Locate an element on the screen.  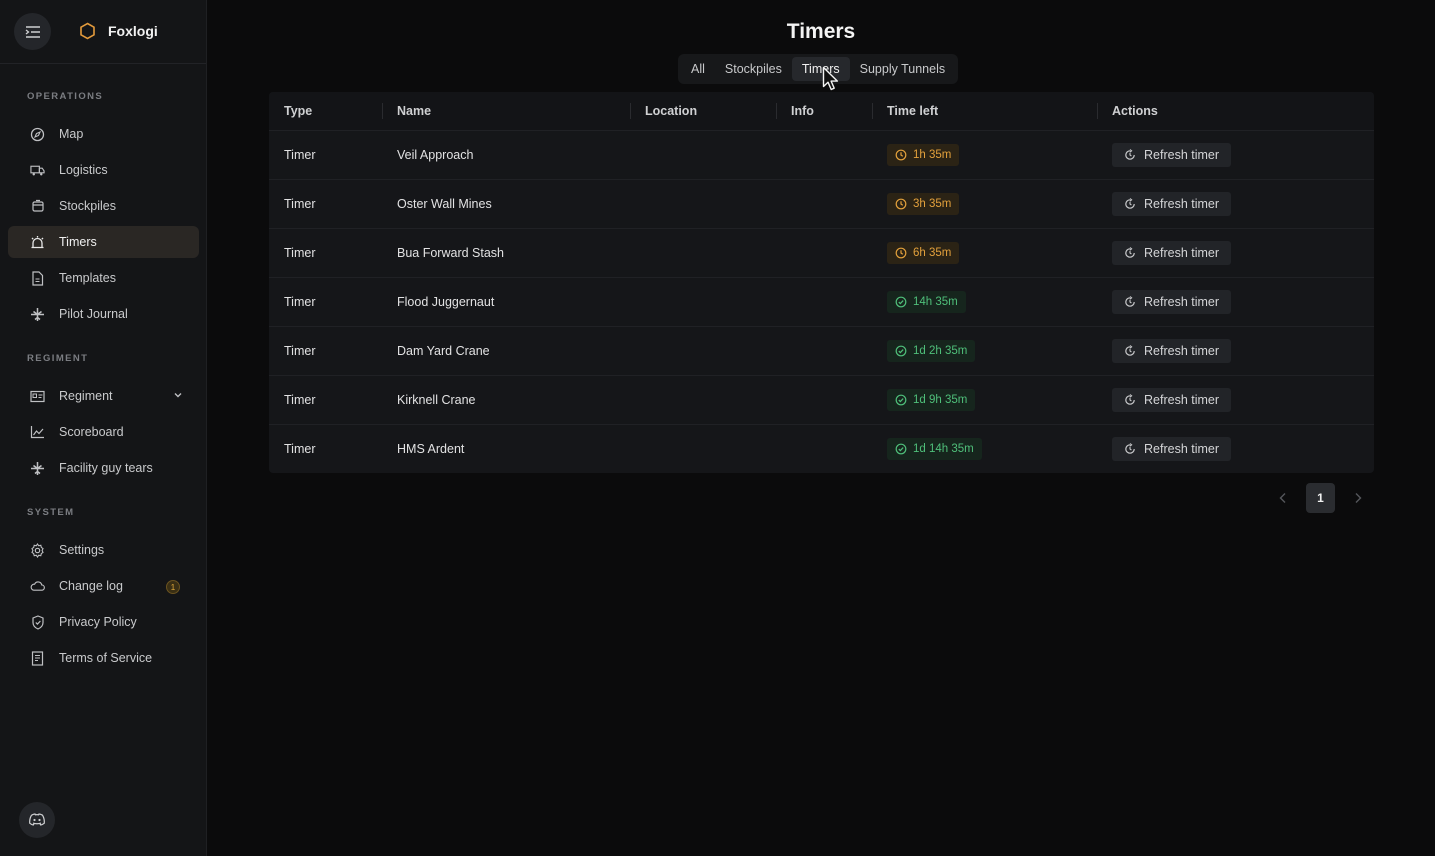
time-left-value: 1d 9h 35m is located at coordinates (940, 400).